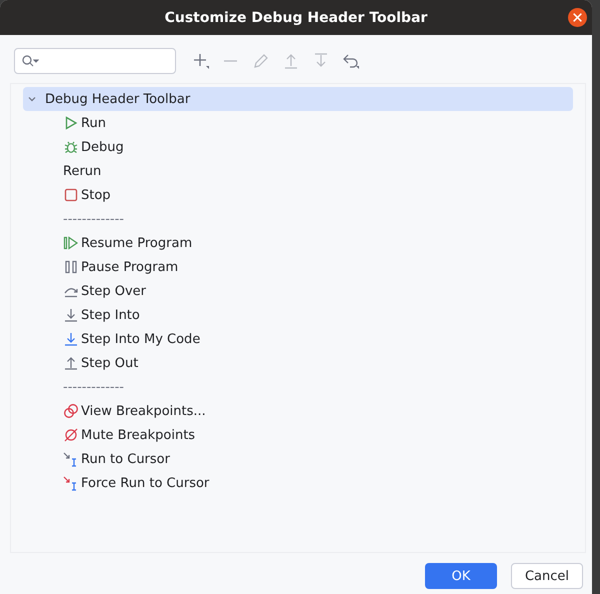 The height and width of the screenshot is (594, 600). Describe the element at coordinates (71, 411) in the screenshot. I see `breakpoints-icon` at that location.